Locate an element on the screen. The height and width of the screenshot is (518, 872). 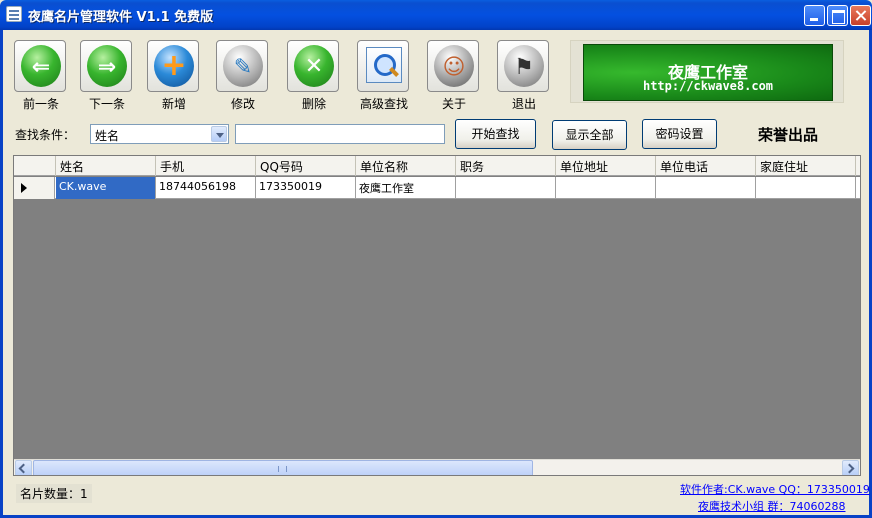
minimize-button is located at coordinates (814, 15).